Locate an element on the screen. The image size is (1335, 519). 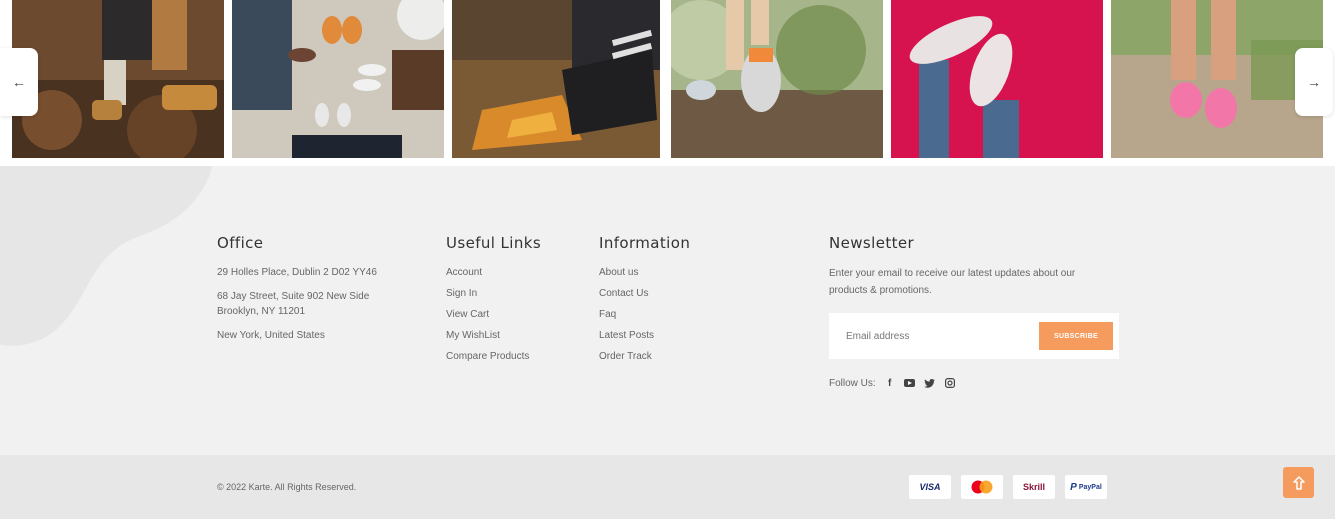
office-address-brooklyn-line2: Brooklyn, NY 11201 is located at coordinates (261, 311).